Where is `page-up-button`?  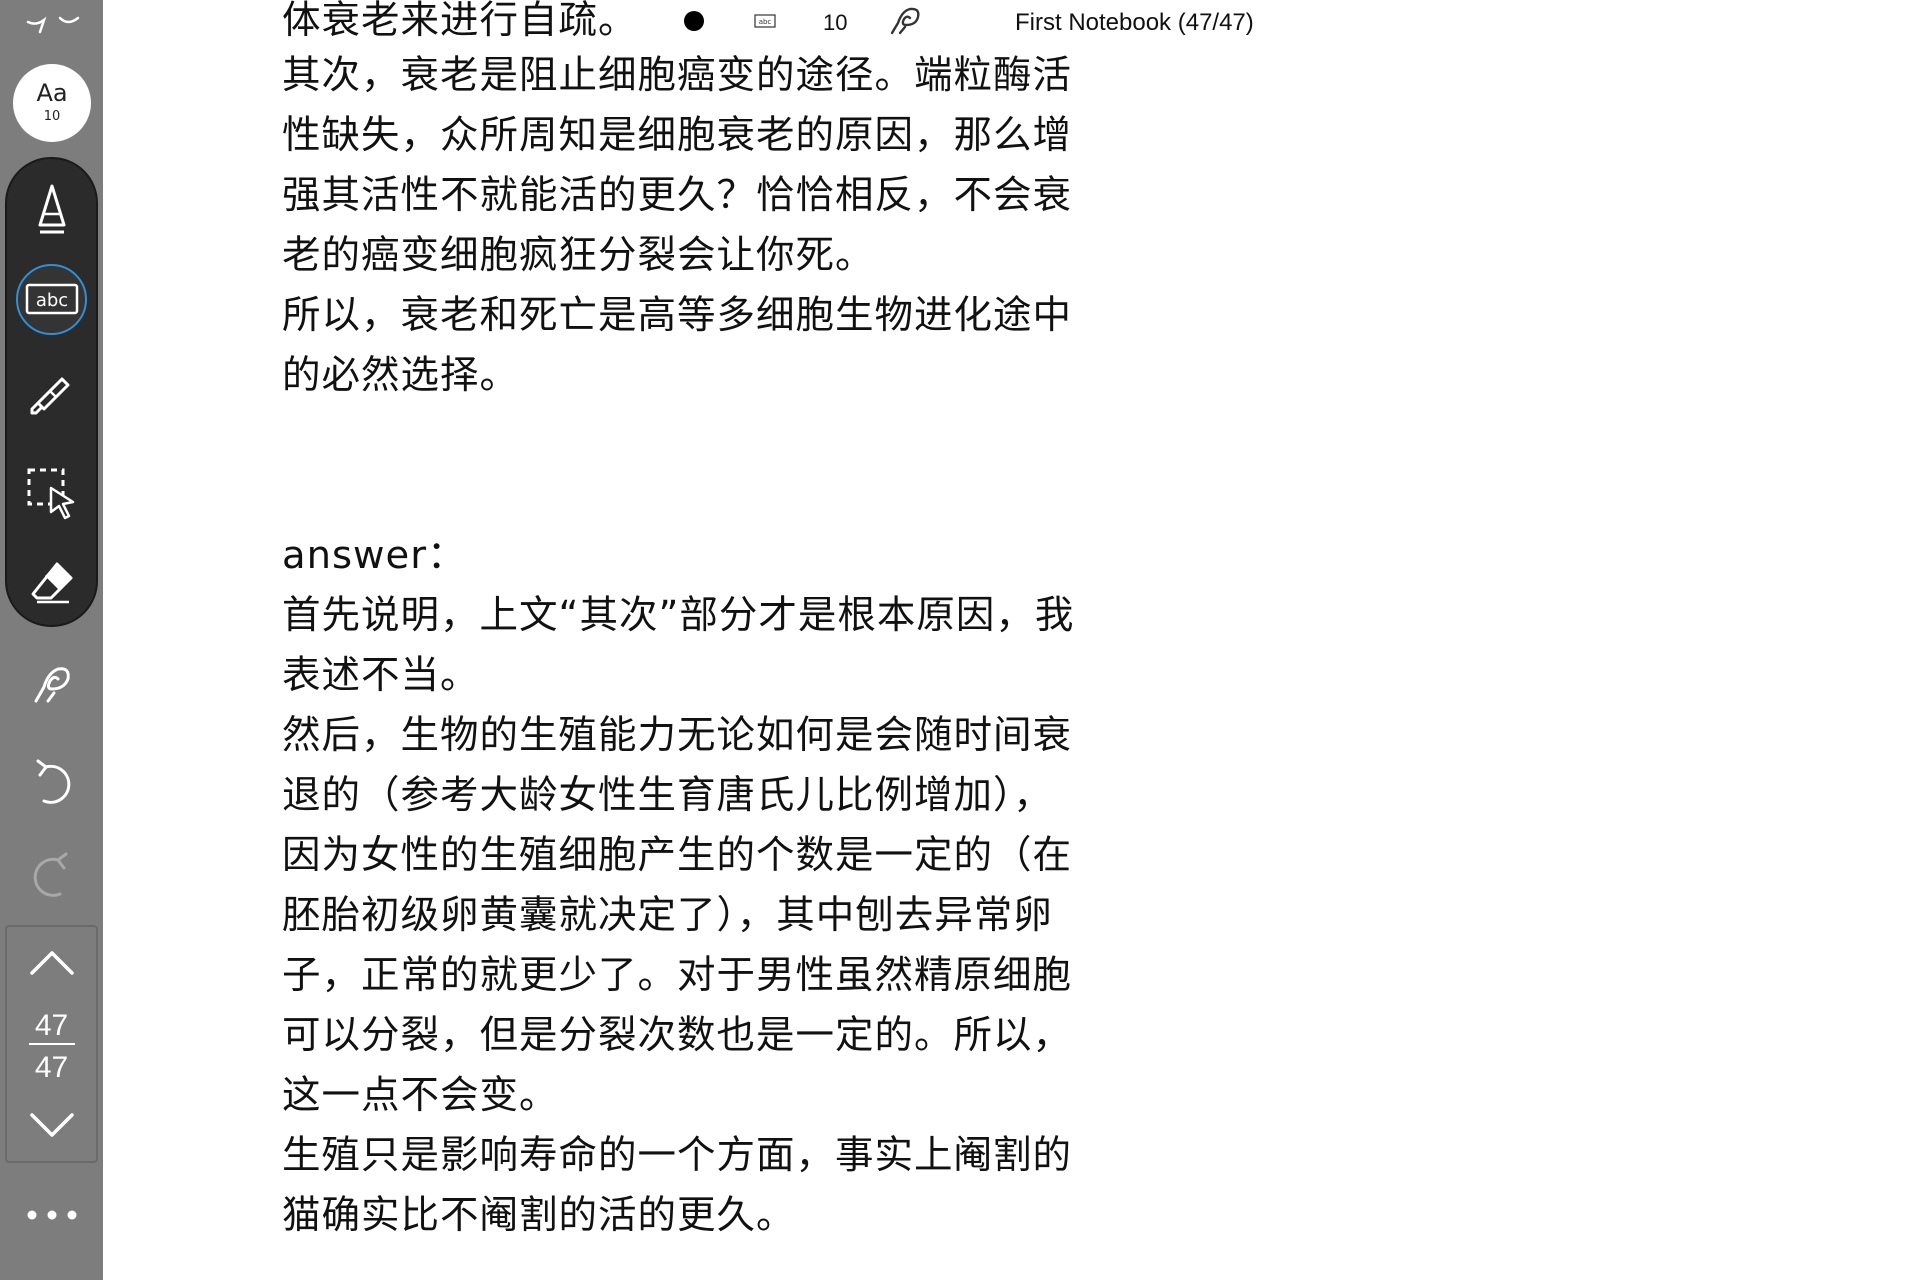 page-up-button is located at coordinates (51, 967).